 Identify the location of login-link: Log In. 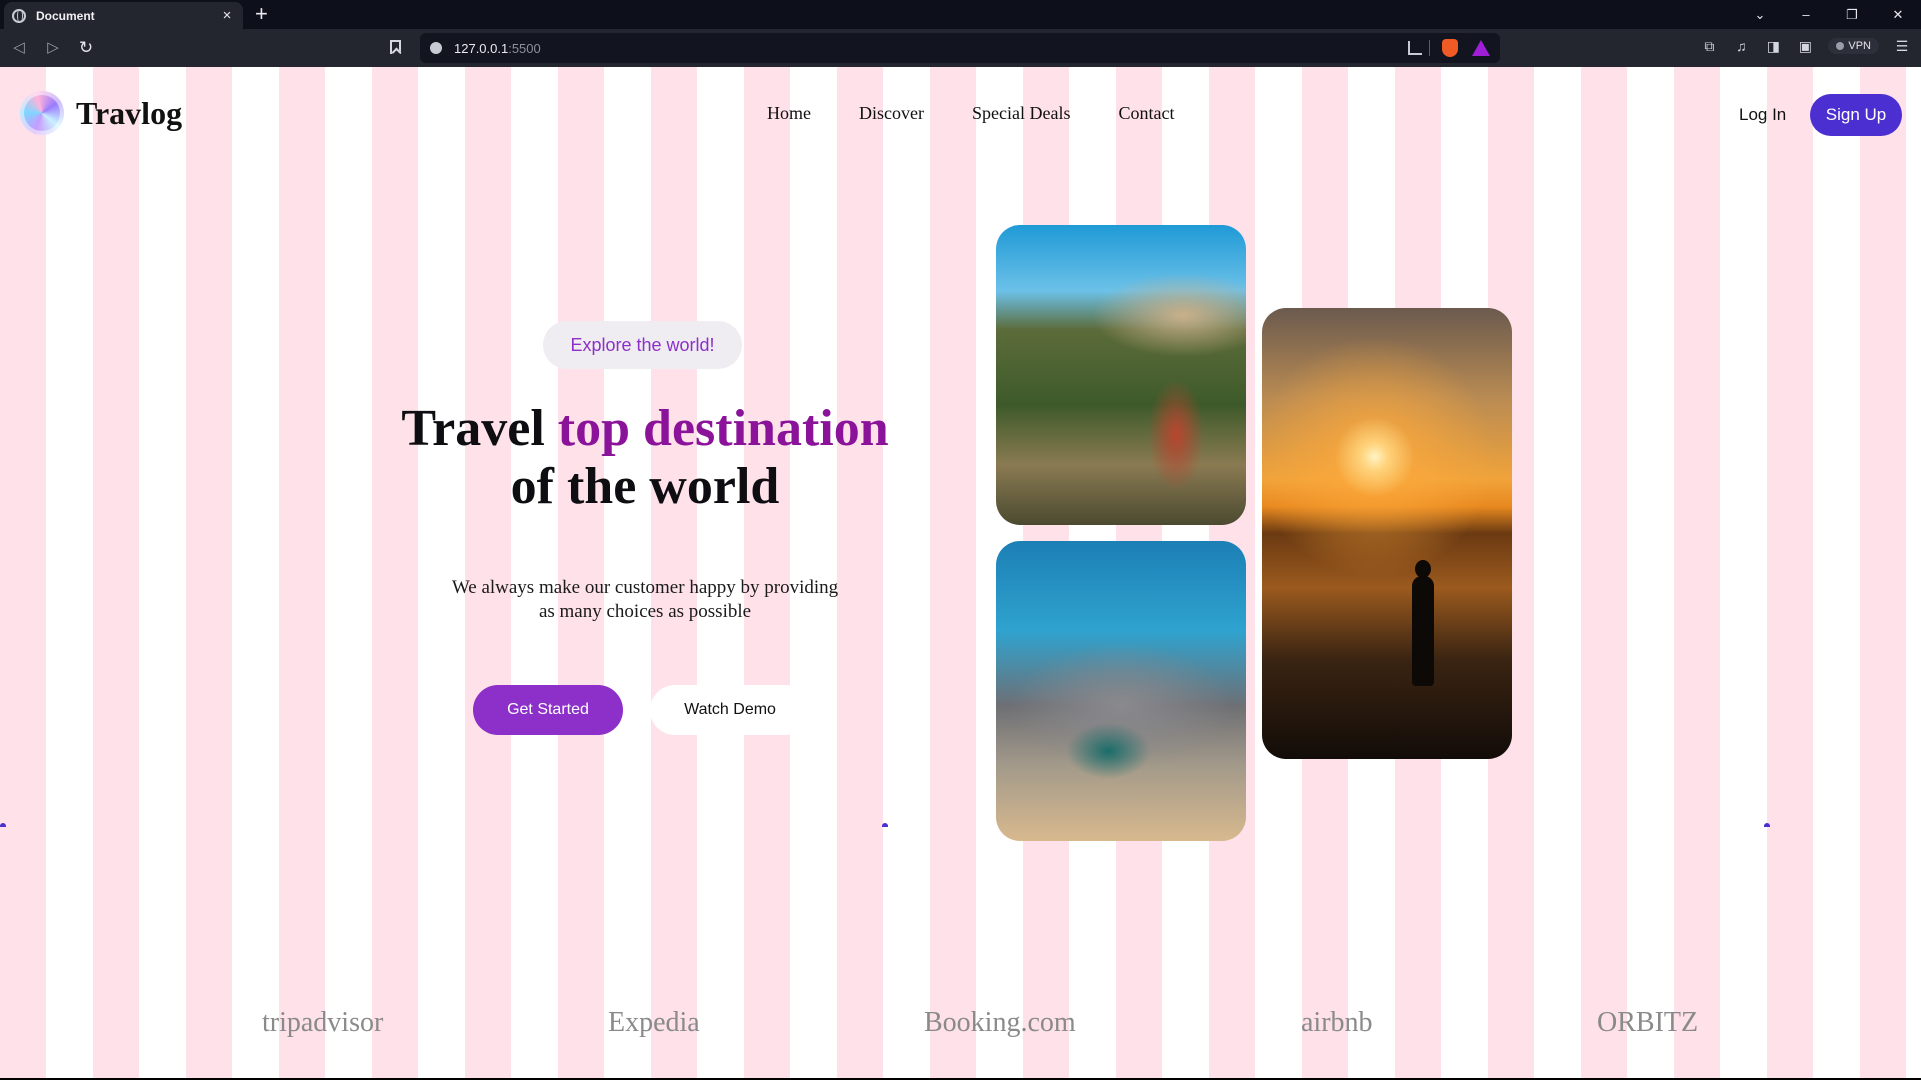
(1762, 115).